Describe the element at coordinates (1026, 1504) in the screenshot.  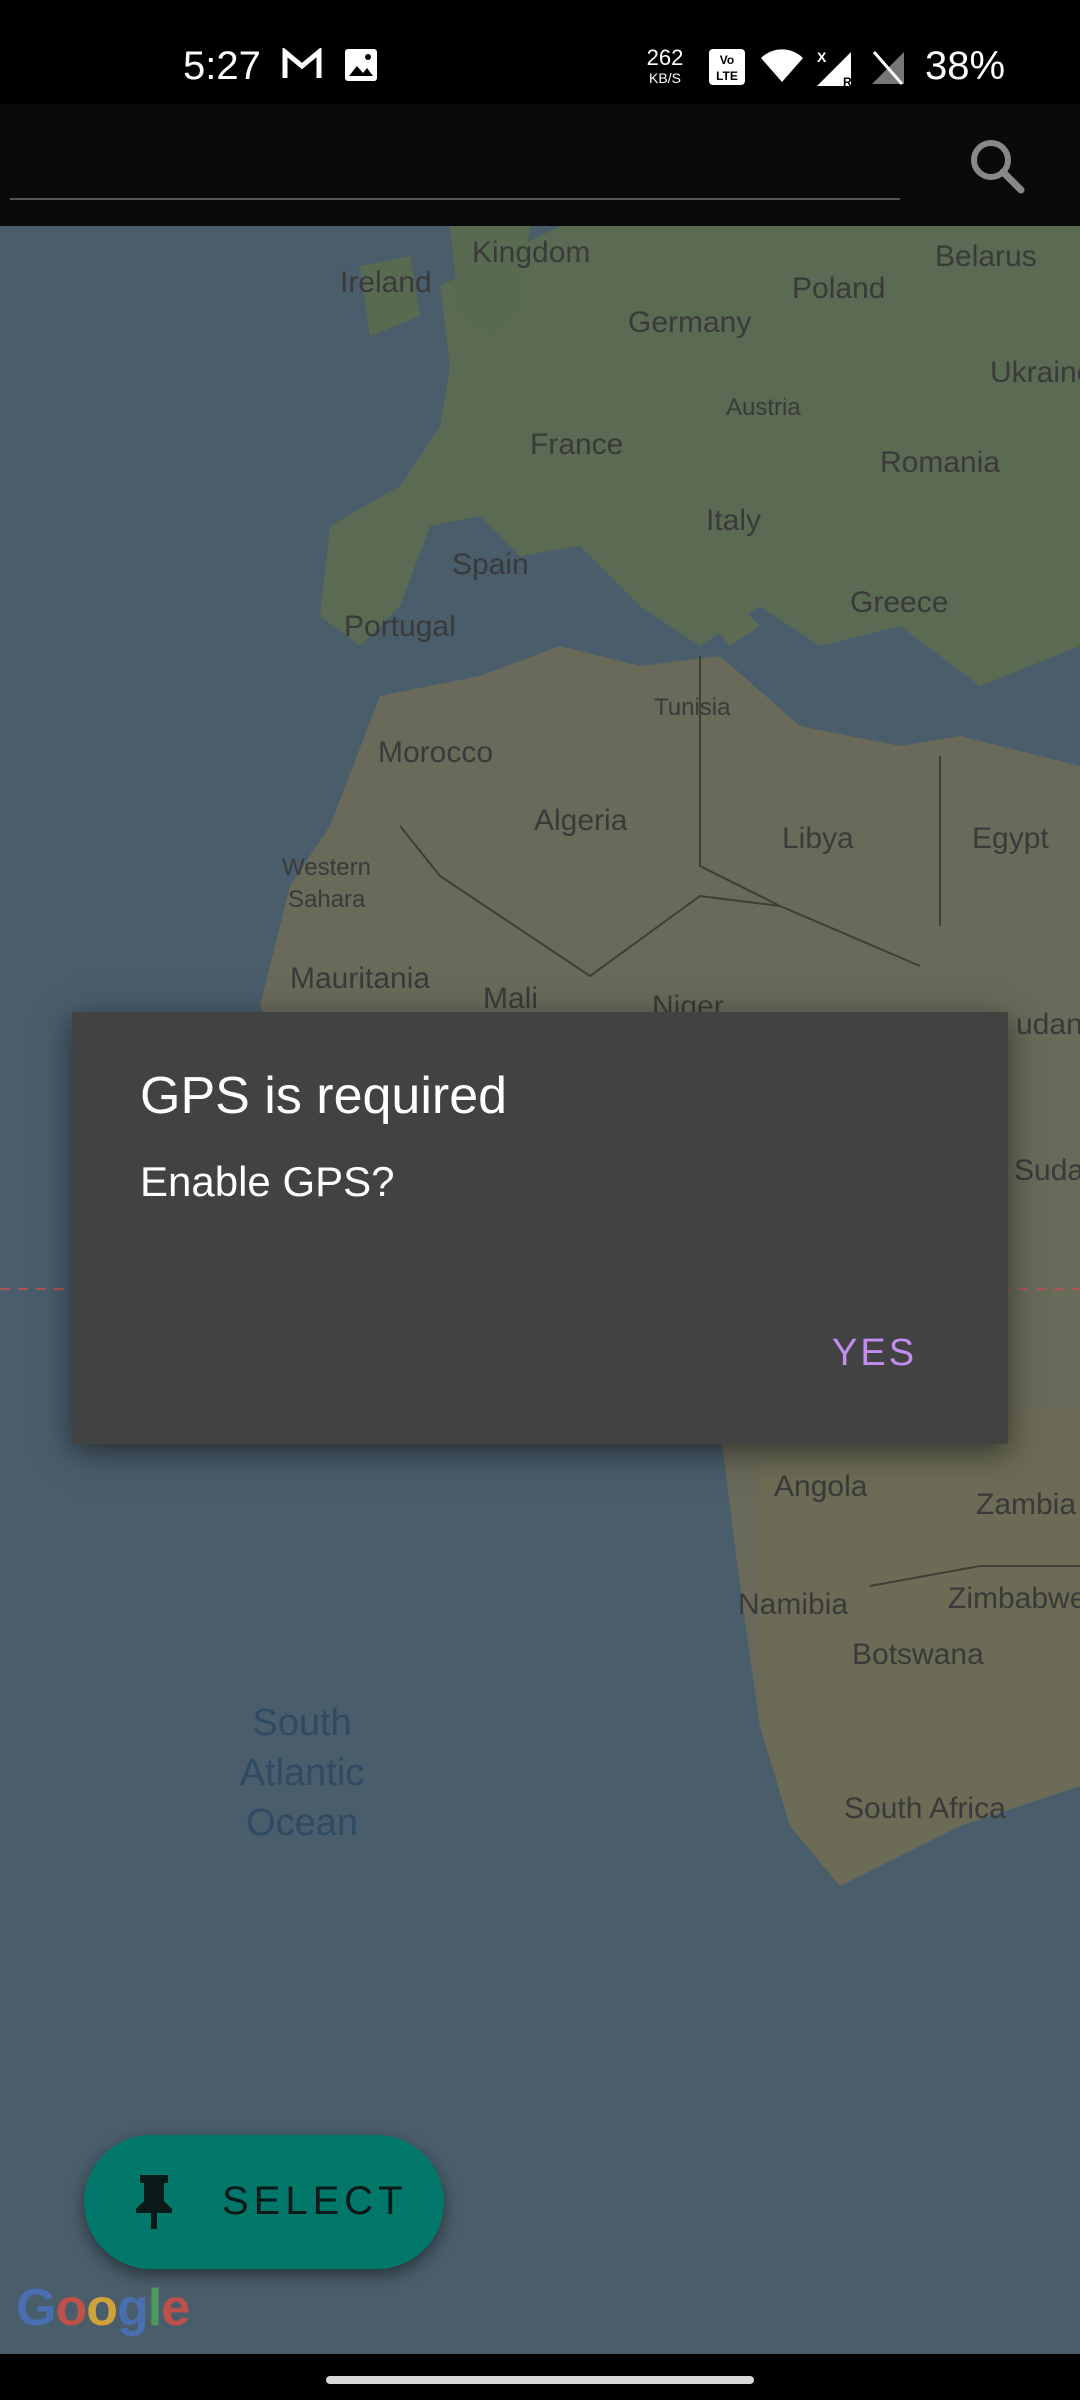
I see `map-label-zambia: Zambia` at that location.